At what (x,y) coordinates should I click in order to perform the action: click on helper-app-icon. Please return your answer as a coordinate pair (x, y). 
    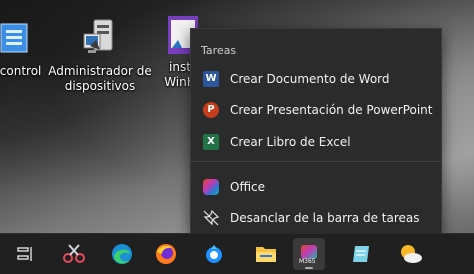
    Looking at the image, I should click on (214, 254).